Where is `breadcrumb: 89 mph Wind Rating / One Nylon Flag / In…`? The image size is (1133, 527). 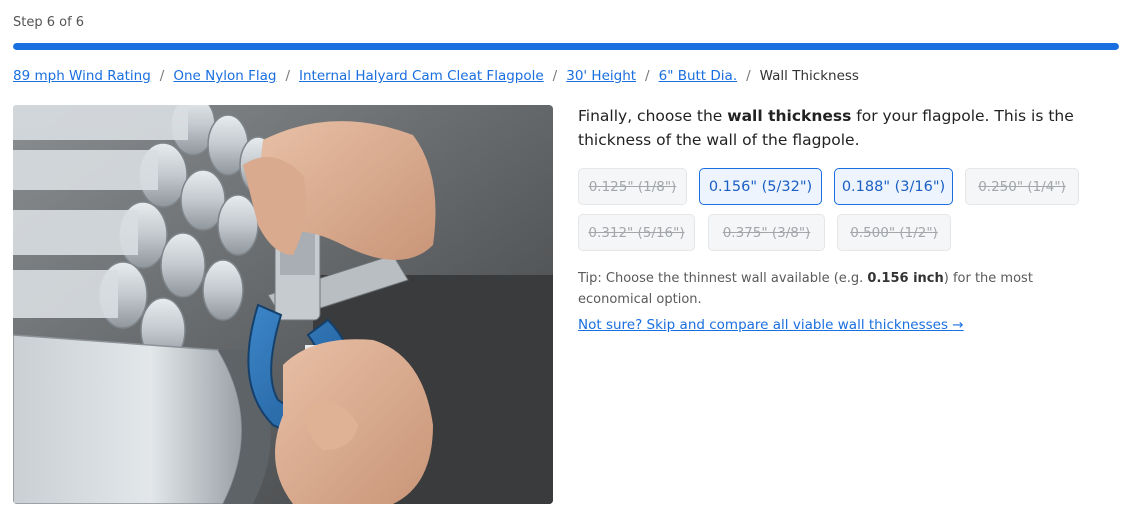
breadcrumb: 89 mph Wind Rating / One Nylon Flag / In… is located at coordinates (436, 76).